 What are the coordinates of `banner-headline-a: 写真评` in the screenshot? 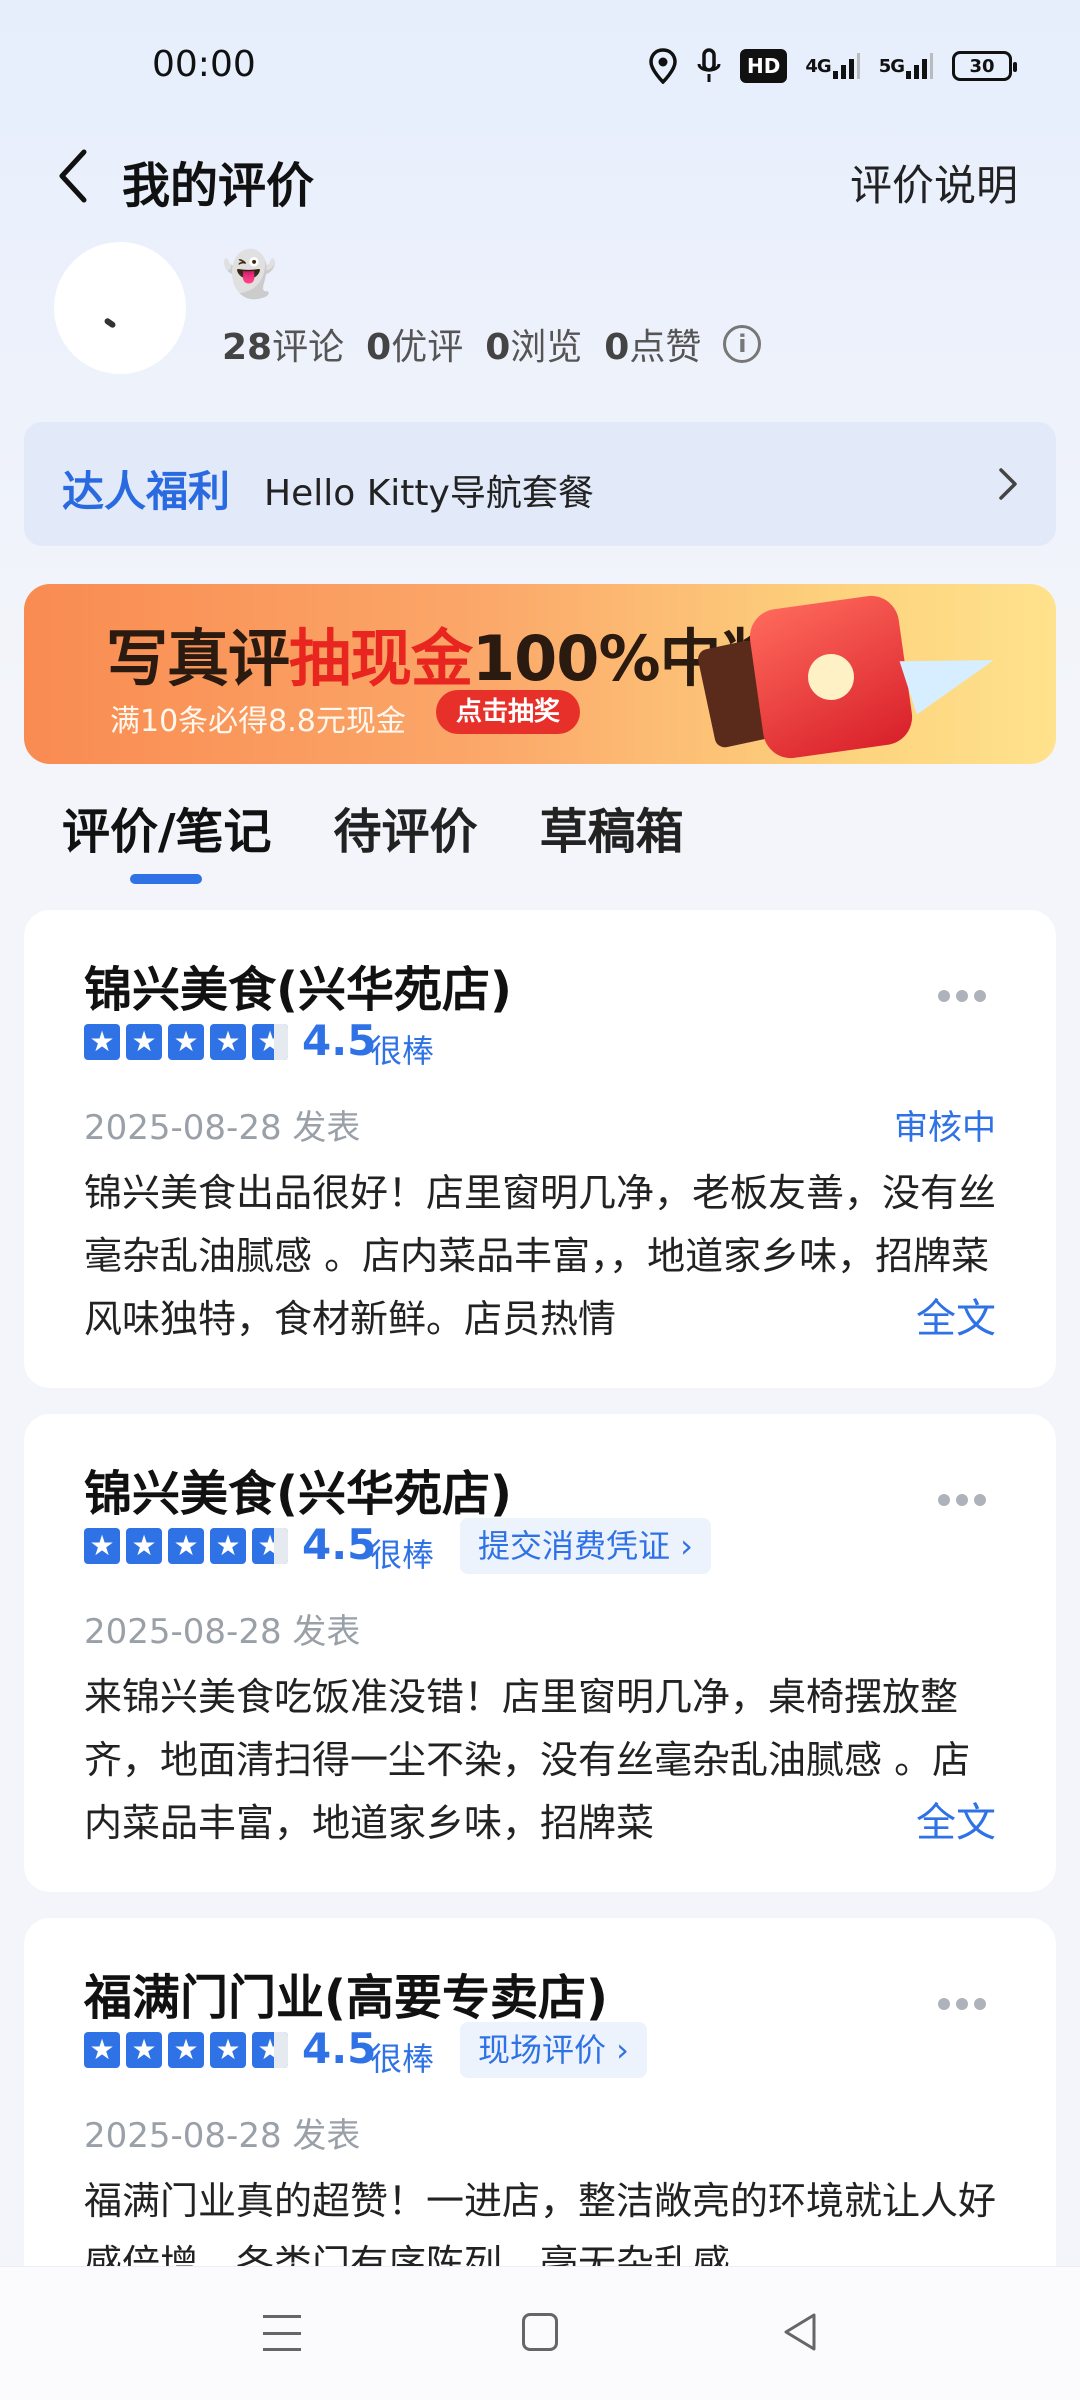 It's located at (198, 658).